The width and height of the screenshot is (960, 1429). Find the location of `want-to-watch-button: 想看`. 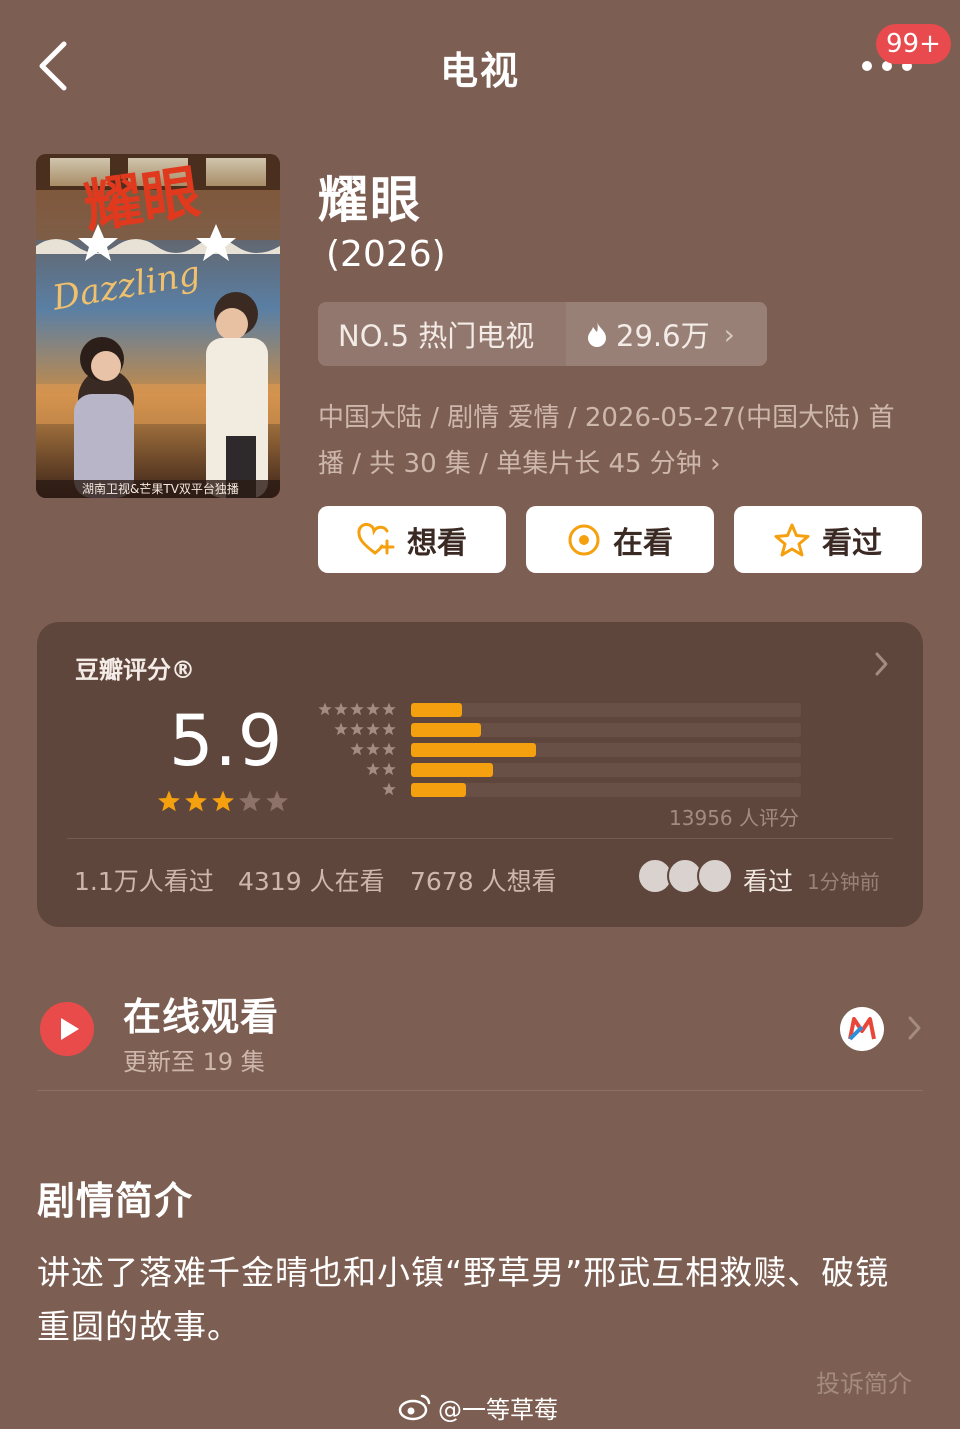

want-to-watch-button: 想看 is located at coordinates (412, 539).